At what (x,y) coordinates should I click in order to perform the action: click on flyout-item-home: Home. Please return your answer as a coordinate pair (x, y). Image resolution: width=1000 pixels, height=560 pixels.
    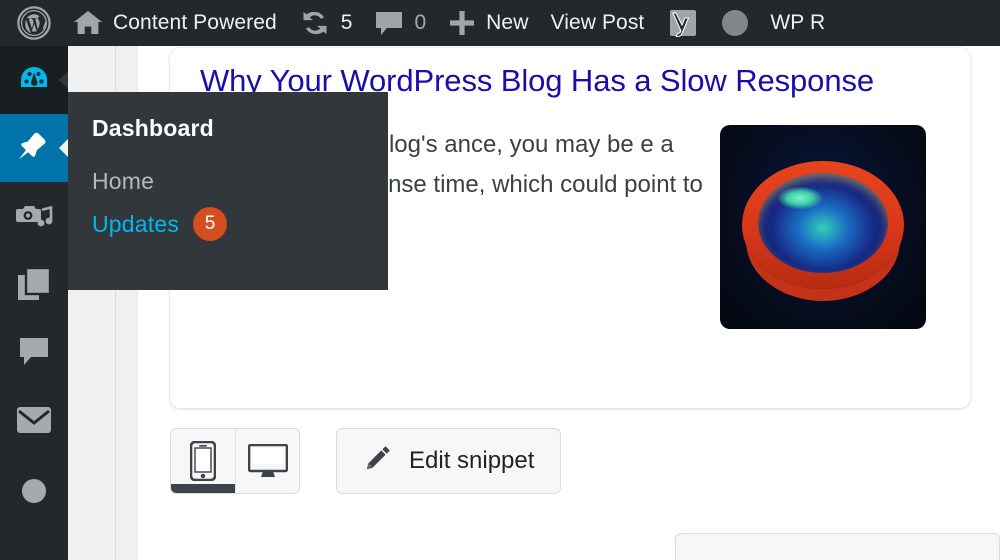
    Looking at the image, I should click on (228, 181).